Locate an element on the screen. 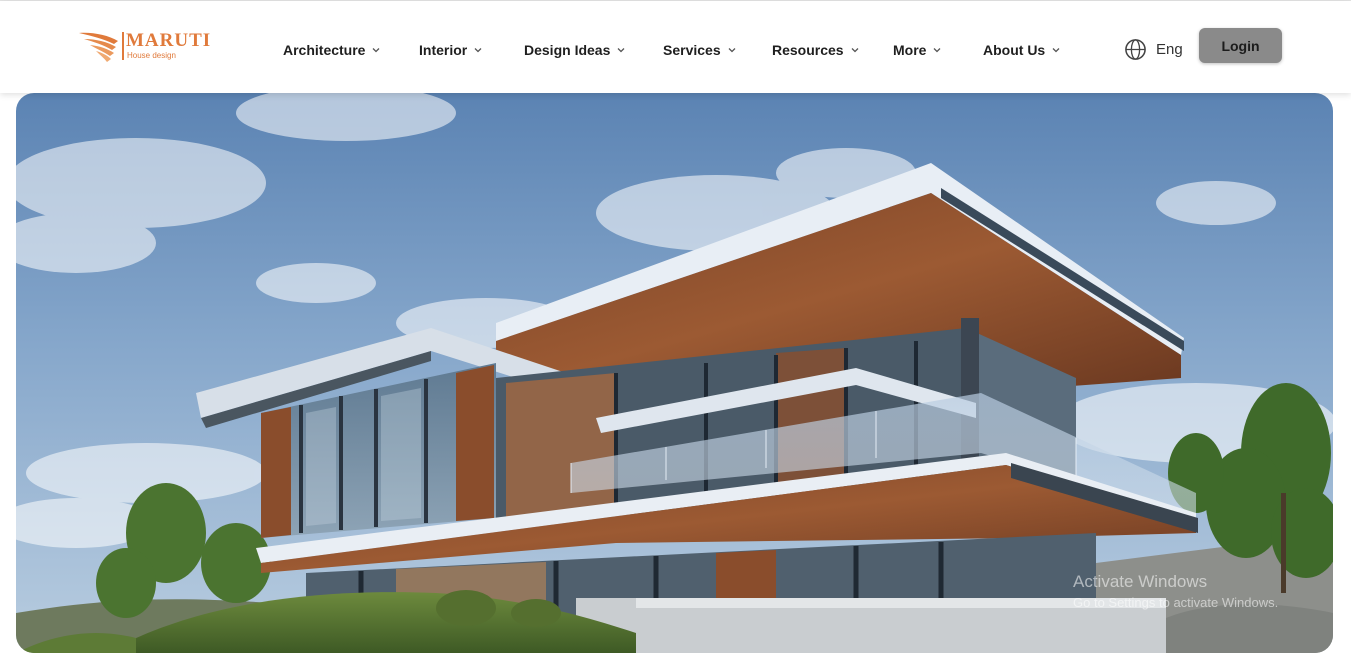 The image size is (1351, 653). nav-design-ideas: Design Ideas is located at coordinates (575, 50).